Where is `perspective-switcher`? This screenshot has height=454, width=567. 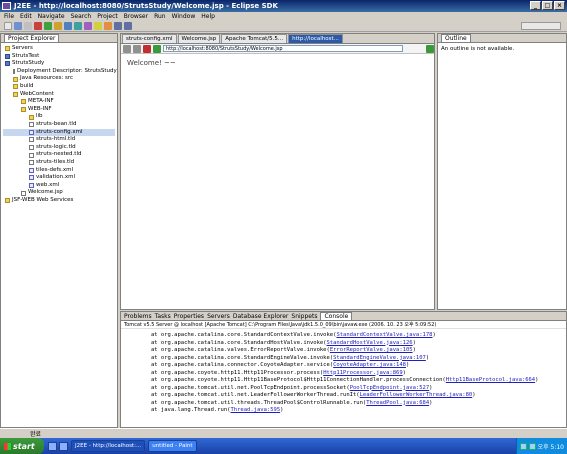 perspective-switcher is located at coordinates (541, 26).